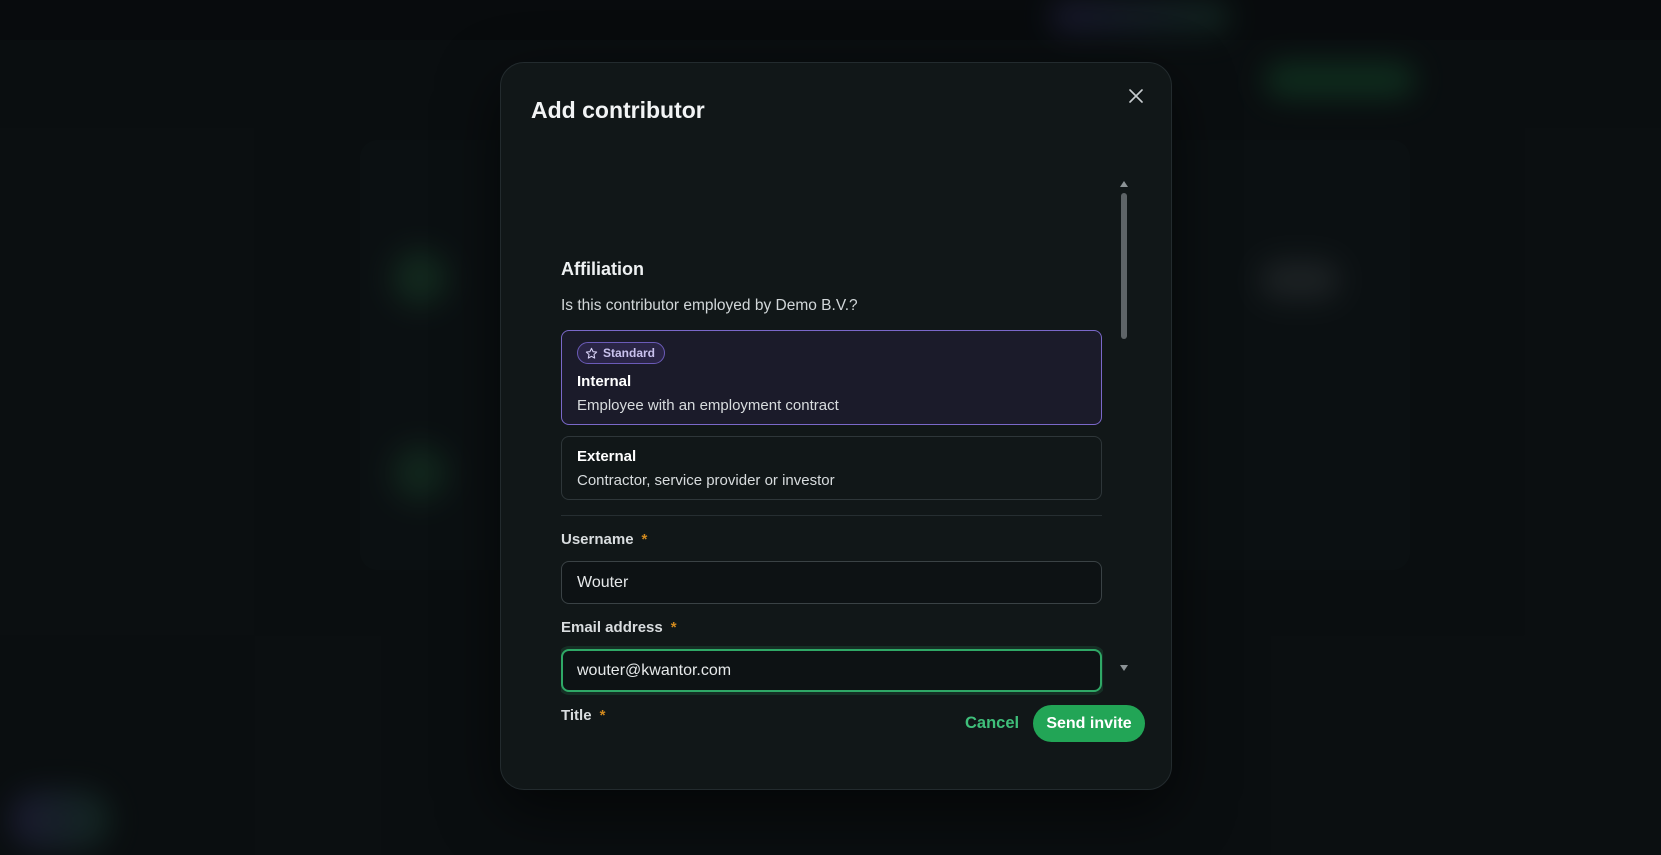  Describe the element at coordinates (992, 723) in the screenshot. I see `cancel-button: Cancel` at that location.